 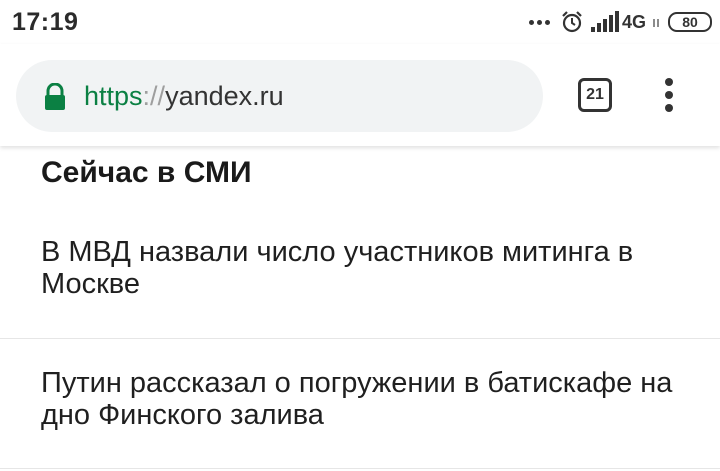 I want to click on url-host: yandex.ru, so click(x=224, y=96).